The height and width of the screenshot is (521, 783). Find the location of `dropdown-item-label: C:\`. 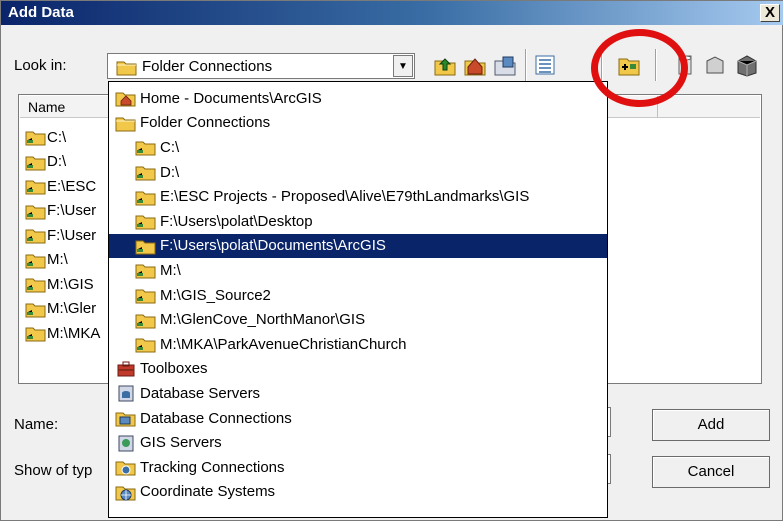

dropdown-item-label: C:\ is located at coordinates (170, 147).